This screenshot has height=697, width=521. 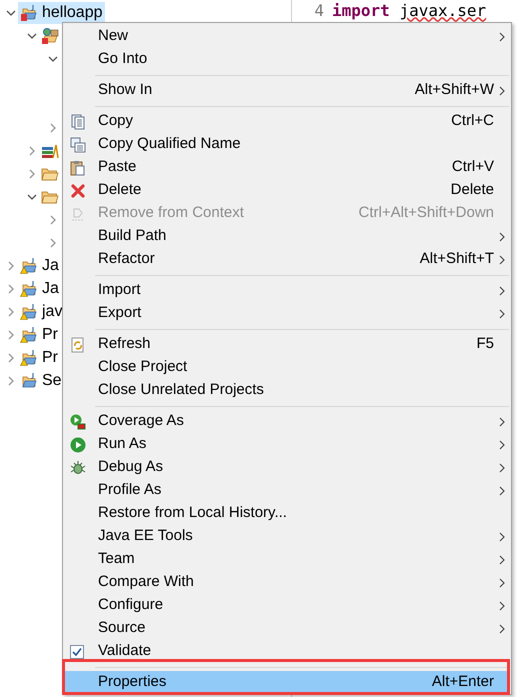 What do you see at coordinates (287, 290) in the screenshot?
I see `menu-item: Import` at bounding box center [287, 290].